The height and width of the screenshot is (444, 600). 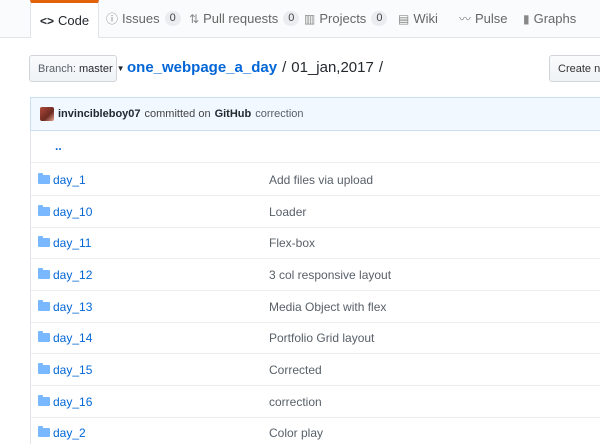 What do you see at coordinates (287, 212) in the screenshot?
I see `commit-message-link: Loader` at bounding box center [287, 212].